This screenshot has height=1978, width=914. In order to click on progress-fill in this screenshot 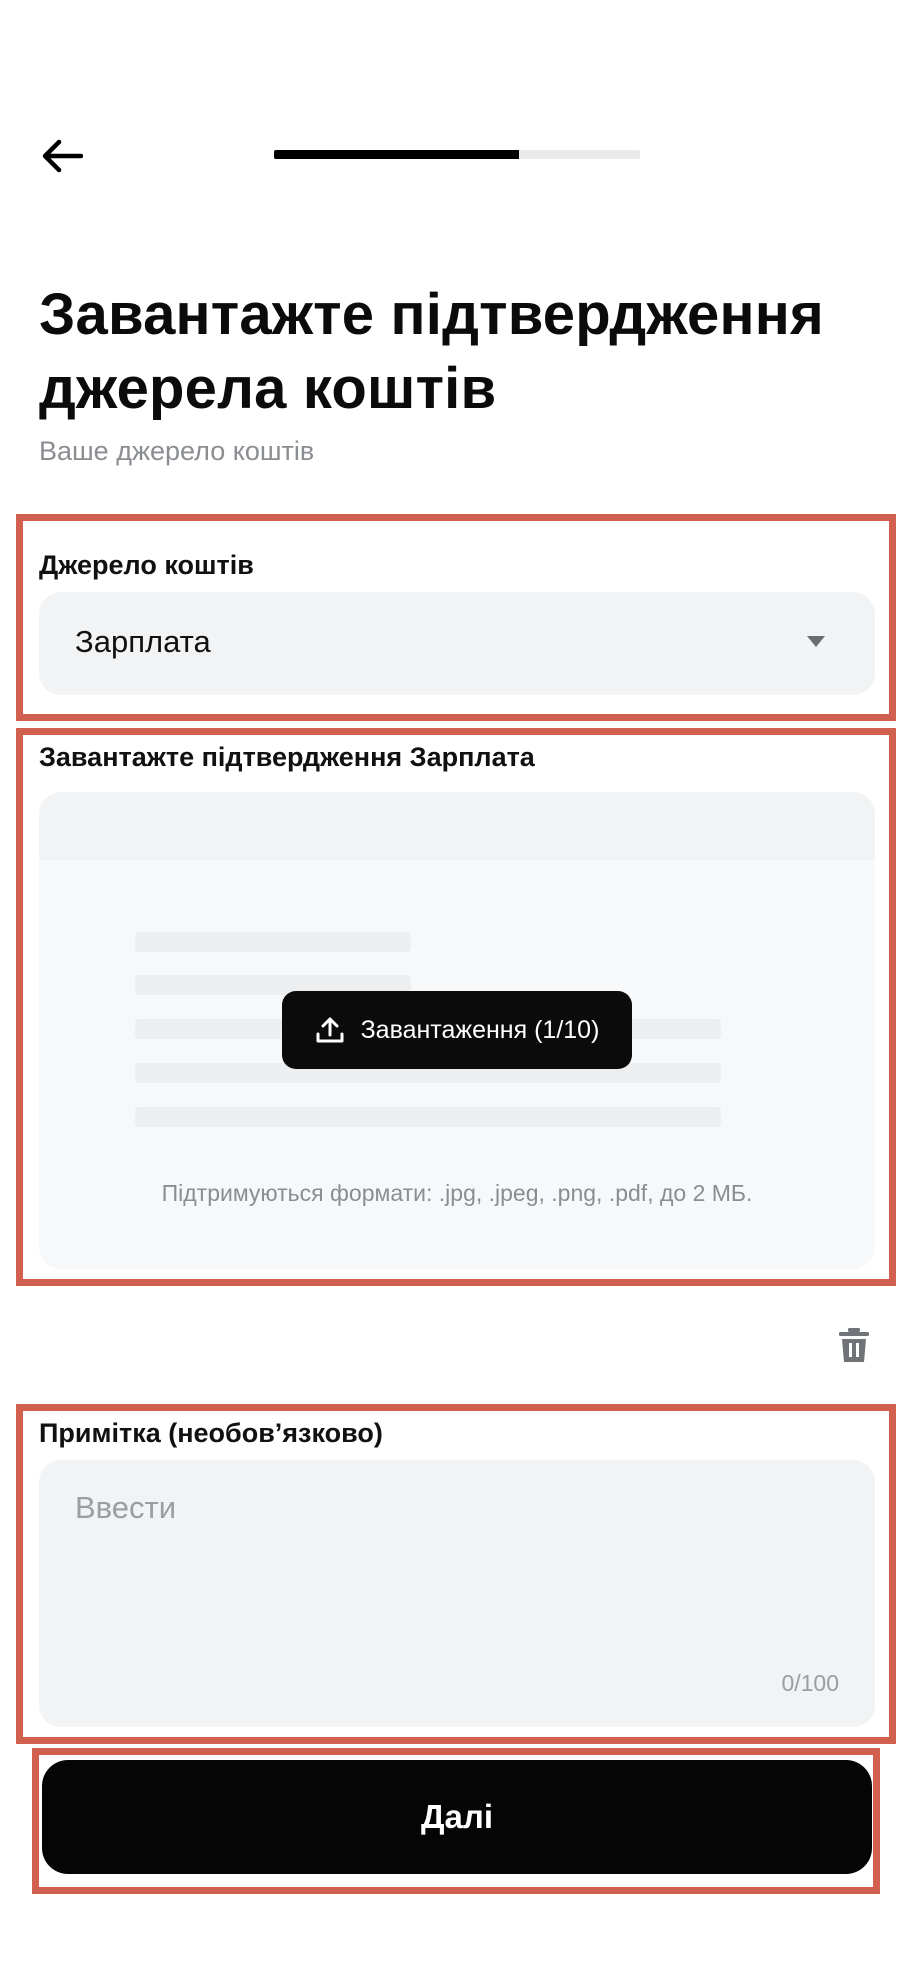, I will do `click(397, 154)`.